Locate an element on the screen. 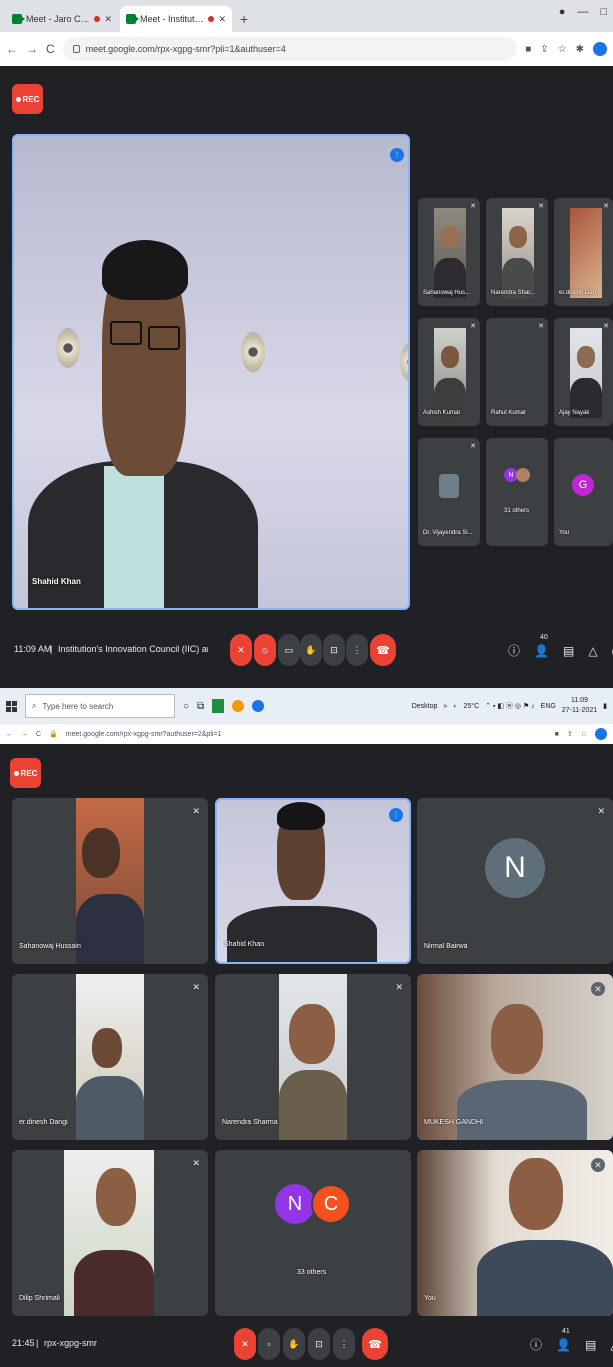 Image resolution: width=613 pixels, height=1367 pixels. windows-start-icon is located at coordinates (11, 706).